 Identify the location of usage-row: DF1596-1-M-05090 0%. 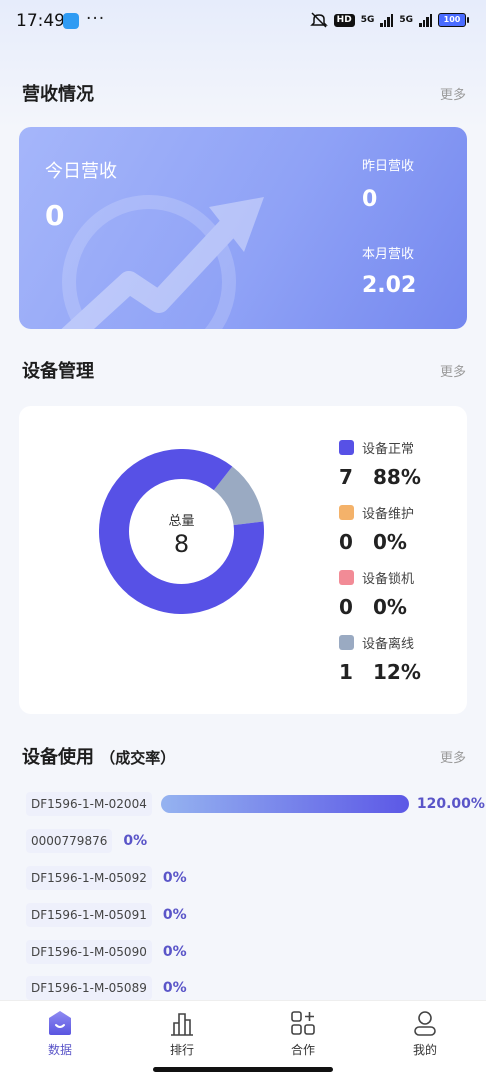
(106, 952).